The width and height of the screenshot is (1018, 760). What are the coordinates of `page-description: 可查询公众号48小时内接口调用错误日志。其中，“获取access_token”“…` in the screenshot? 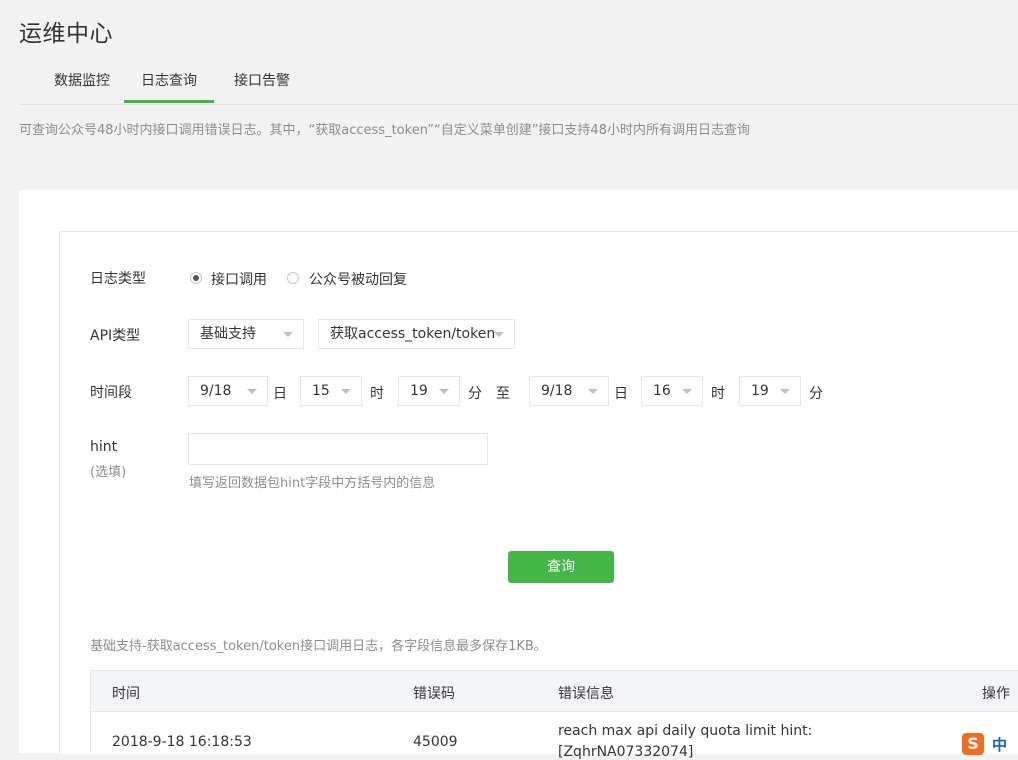 It's located at (384, 130).